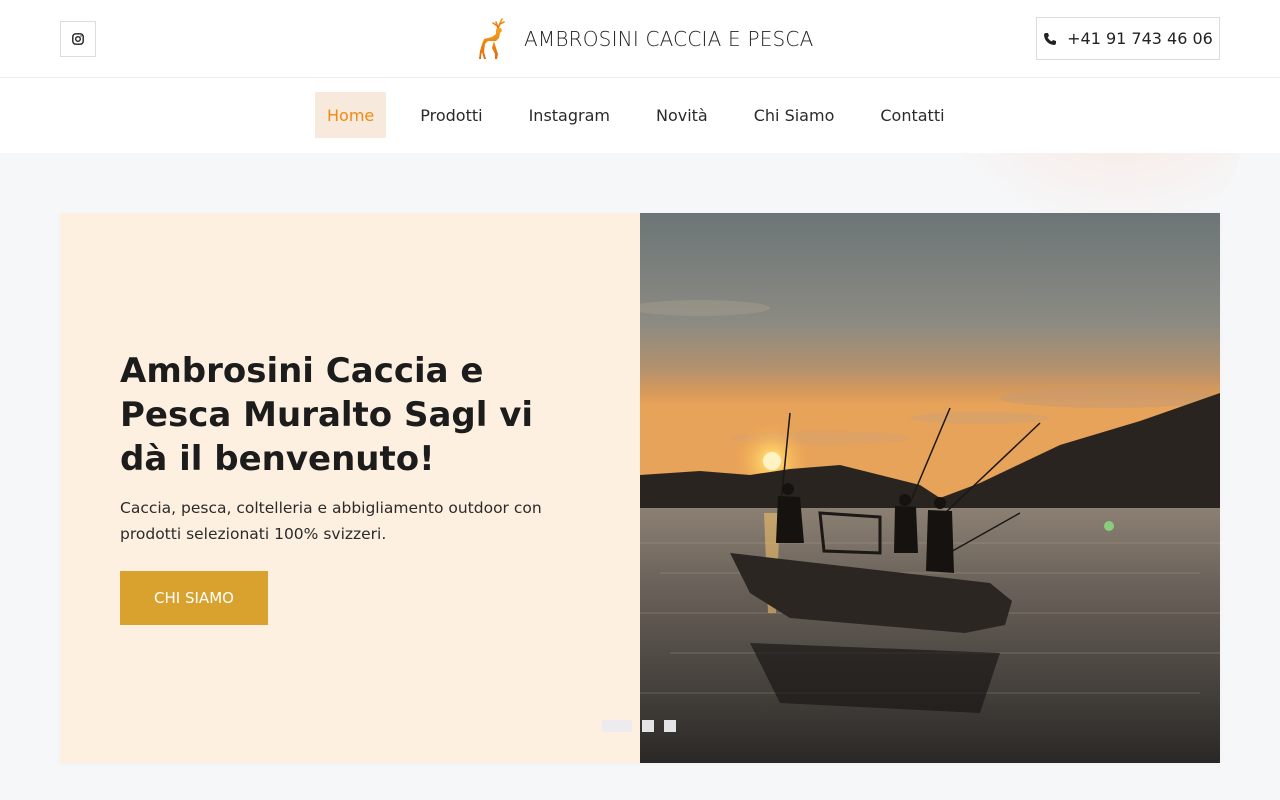  I want to click on nav-item-chi-siamo: Chi Siamo, so click(794, 115).